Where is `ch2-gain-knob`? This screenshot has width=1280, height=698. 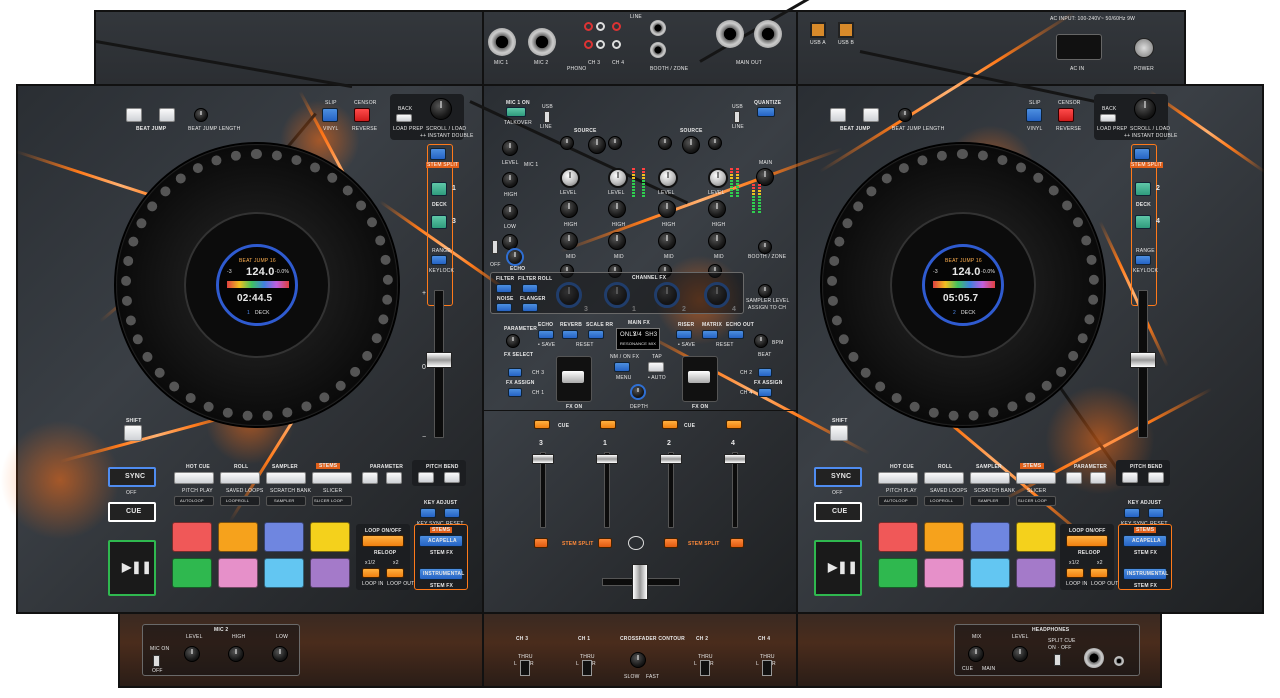 ch2-gain-knob is located at coordinates (665, 143).